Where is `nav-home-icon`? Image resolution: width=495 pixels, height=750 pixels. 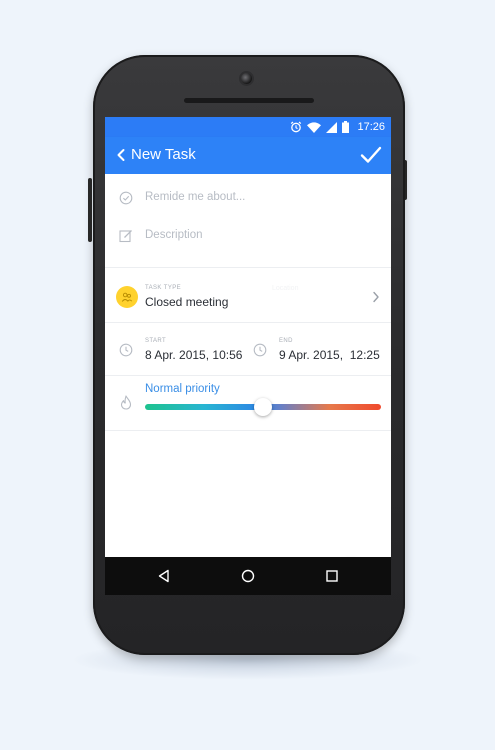 nav-home-icon is located at coordinates (248, 576).